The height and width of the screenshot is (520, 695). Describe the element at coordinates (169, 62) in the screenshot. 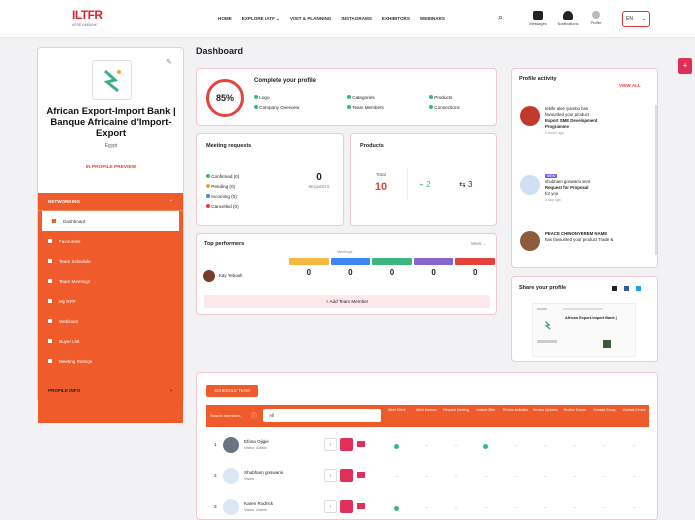

I see `edit-icon: ✎` at that location.